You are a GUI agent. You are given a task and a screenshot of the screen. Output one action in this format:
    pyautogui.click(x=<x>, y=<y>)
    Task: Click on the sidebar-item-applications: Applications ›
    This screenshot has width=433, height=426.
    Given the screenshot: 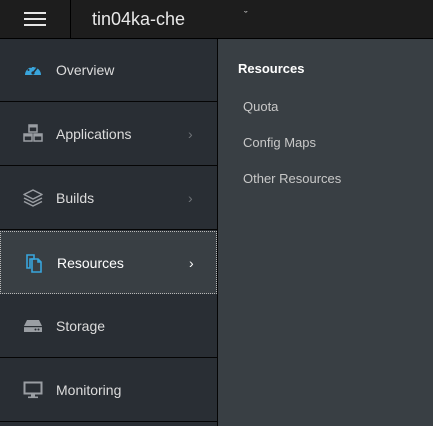 What is the action you would take?
    pyautogui.click(x=108, y=134)
    